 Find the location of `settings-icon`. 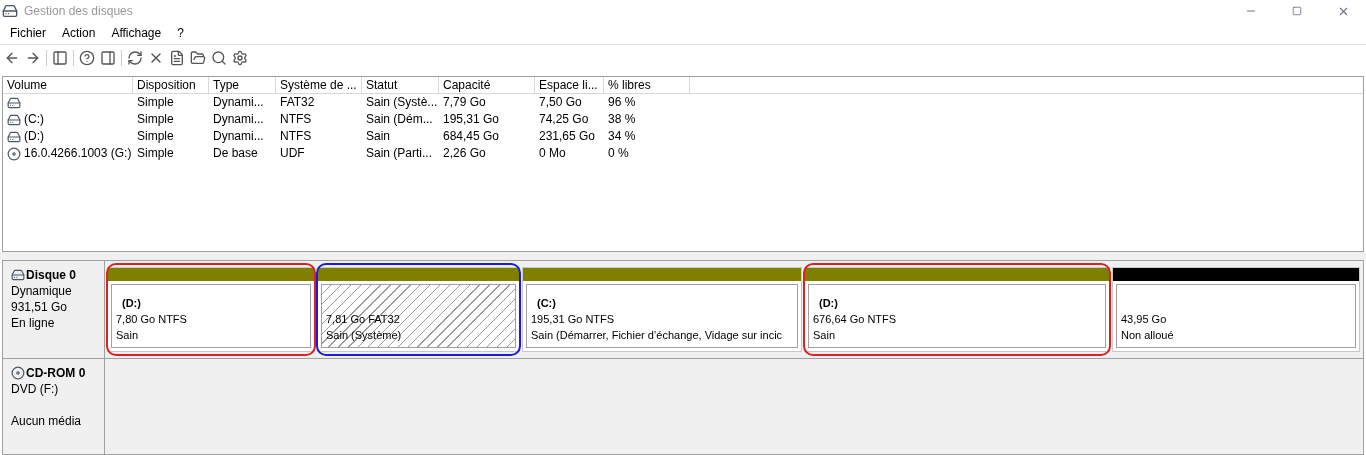

settings-icon is located at coordinates (240, 57).